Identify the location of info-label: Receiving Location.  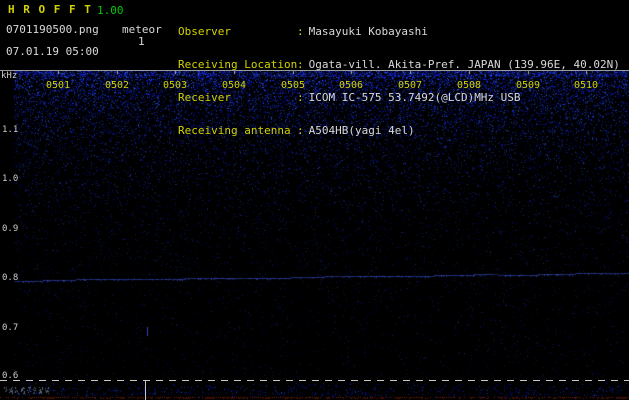
(238, 64).